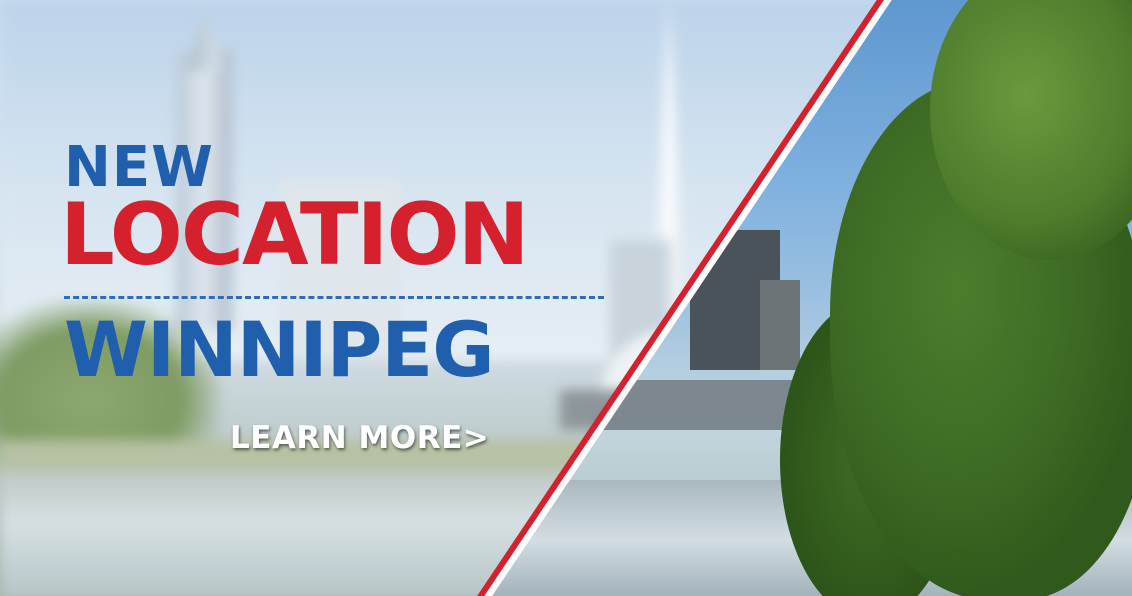 This screenshot has height=596, width=1132. I want to click on dashed-divider, so click(334, 297).